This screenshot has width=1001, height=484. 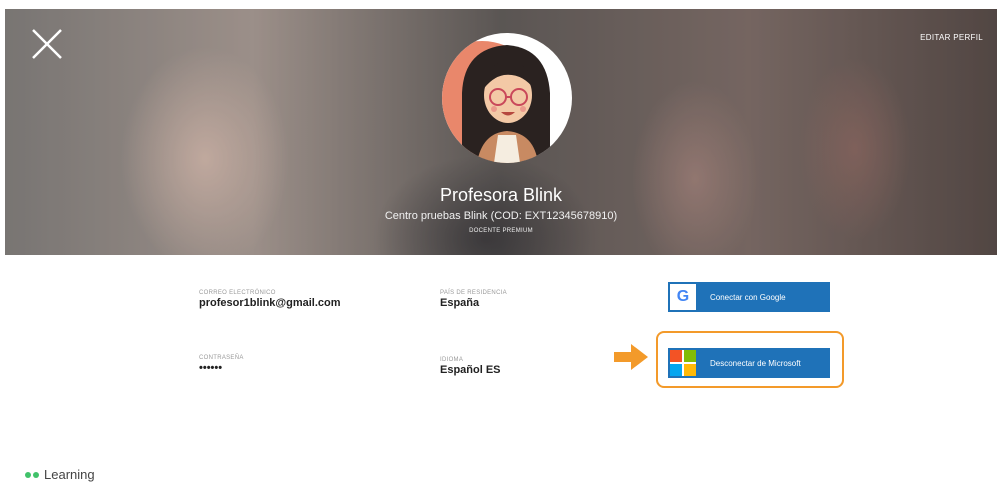 I want to click on close-icon, so click(x=47, y=44).